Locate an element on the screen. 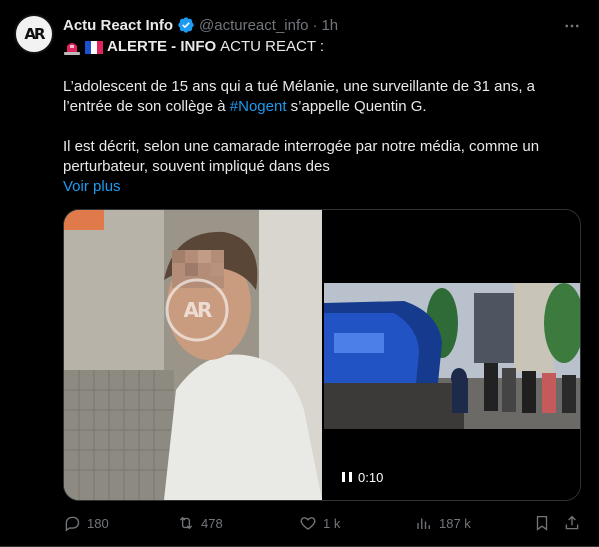 The width and height of the screenshot is (599, 547). pause-icon is located at coordinates (347, 477).